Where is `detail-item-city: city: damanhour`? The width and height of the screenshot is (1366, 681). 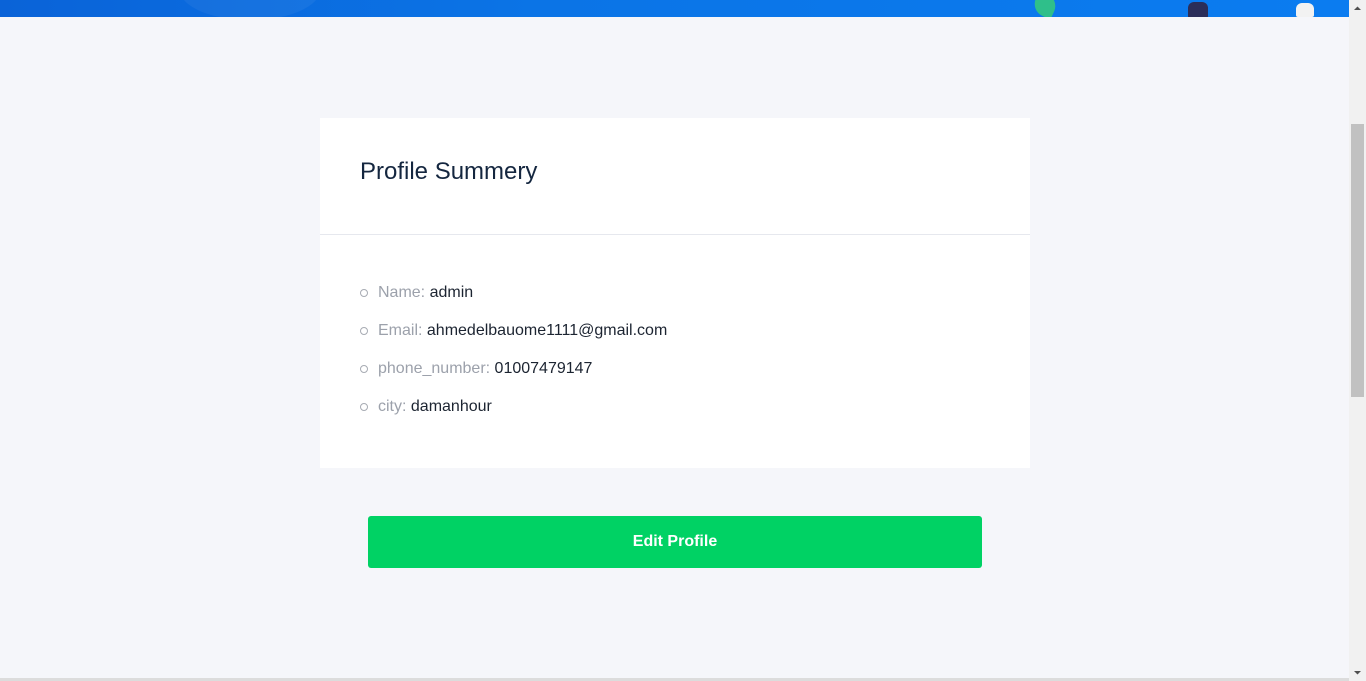
detail-item-city: city: damanhour is located at coordinates (695, 413).